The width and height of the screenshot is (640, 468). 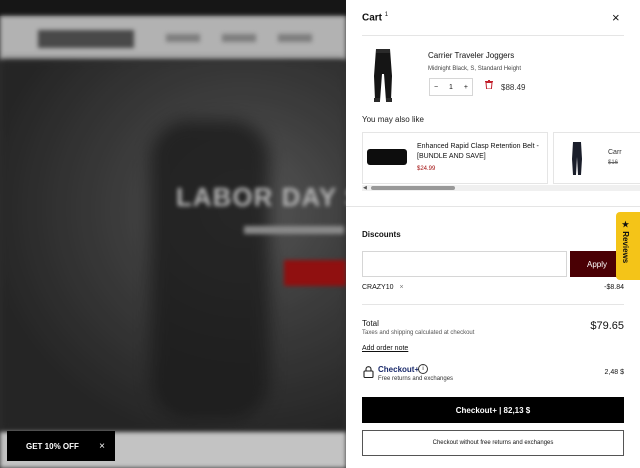 What do you see at coordinates (464, 264) in the screenshot?
I see `discount-code-input` at bounding box center [464, 264].